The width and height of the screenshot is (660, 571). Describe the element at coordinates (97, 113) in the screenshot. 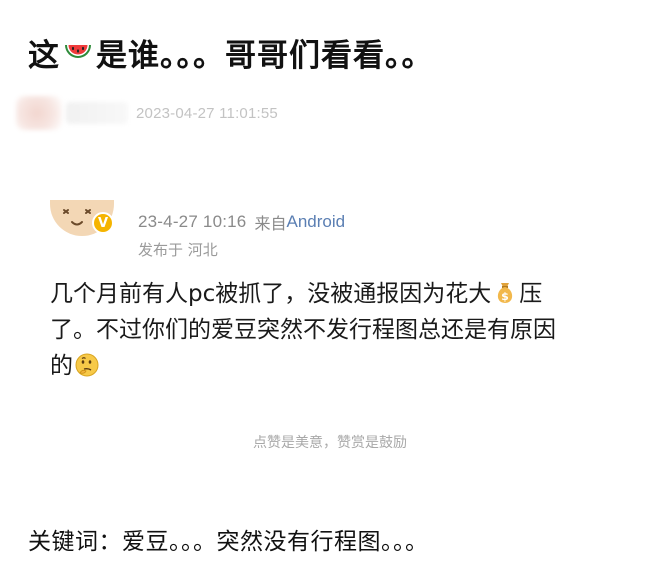

I see `blurred-username` at that location.